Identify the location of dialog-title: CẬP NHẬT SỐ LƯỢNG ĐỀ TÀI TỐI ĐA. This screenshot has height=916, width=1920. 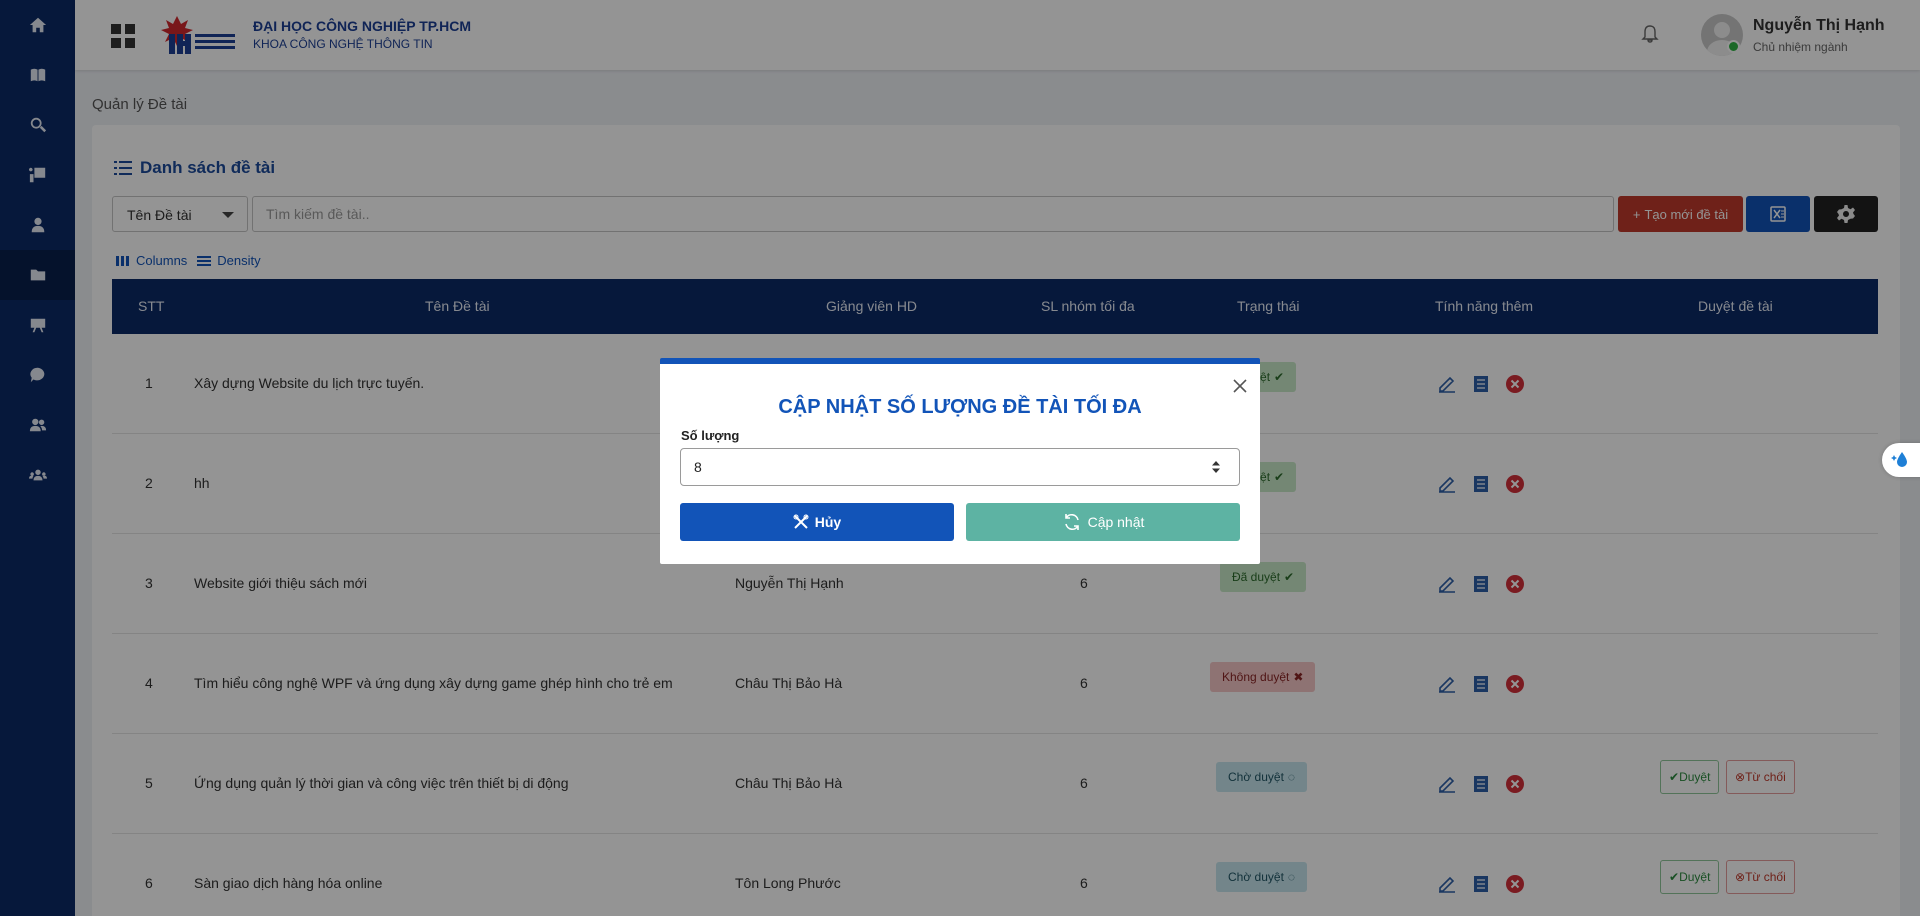
(960, 407).